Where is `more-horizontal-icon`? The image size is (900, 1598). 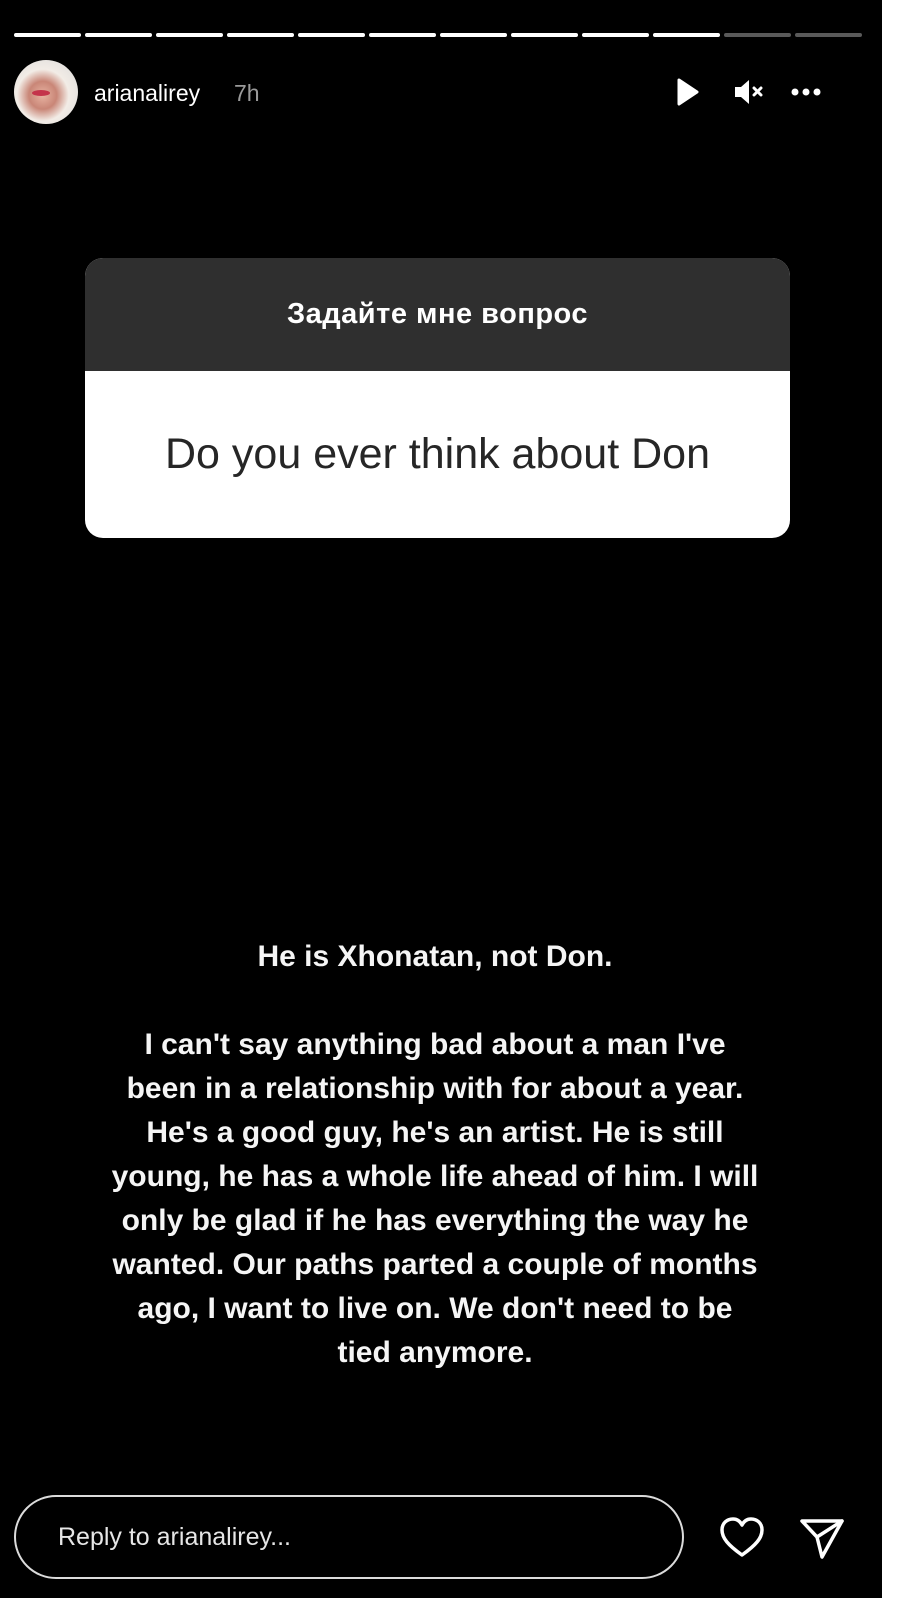 more-horizontal-icon is located at coordinates (806, 92).